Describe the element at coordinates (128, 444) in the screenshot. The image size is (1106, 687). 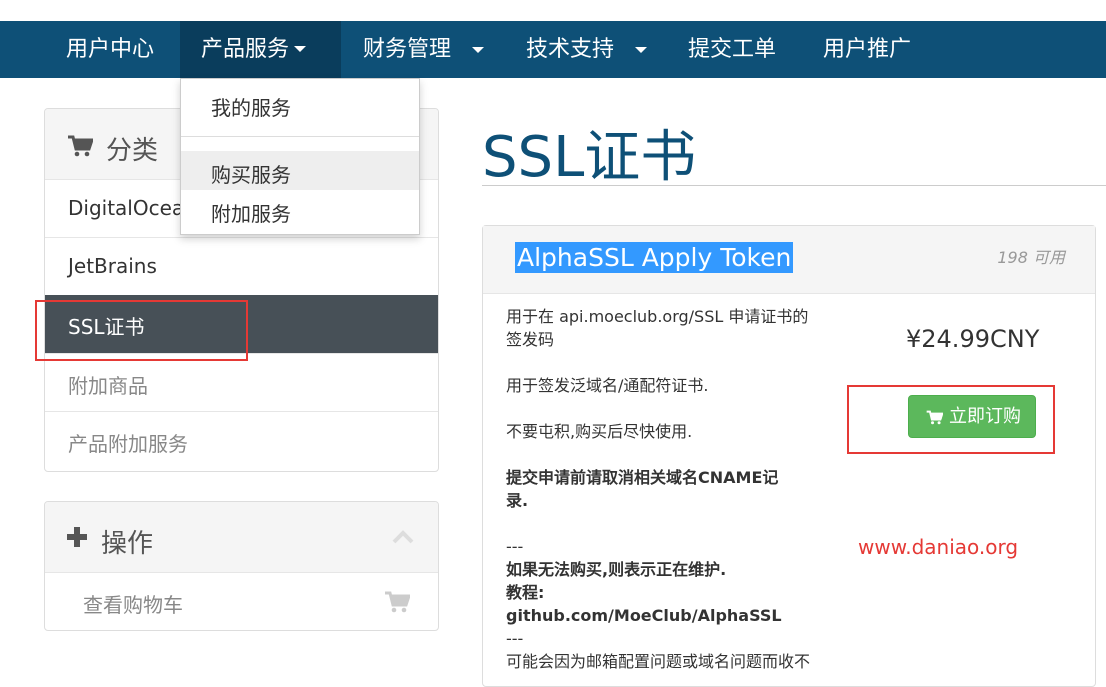
I see `category-item-label: 产品附加服务` at that location.